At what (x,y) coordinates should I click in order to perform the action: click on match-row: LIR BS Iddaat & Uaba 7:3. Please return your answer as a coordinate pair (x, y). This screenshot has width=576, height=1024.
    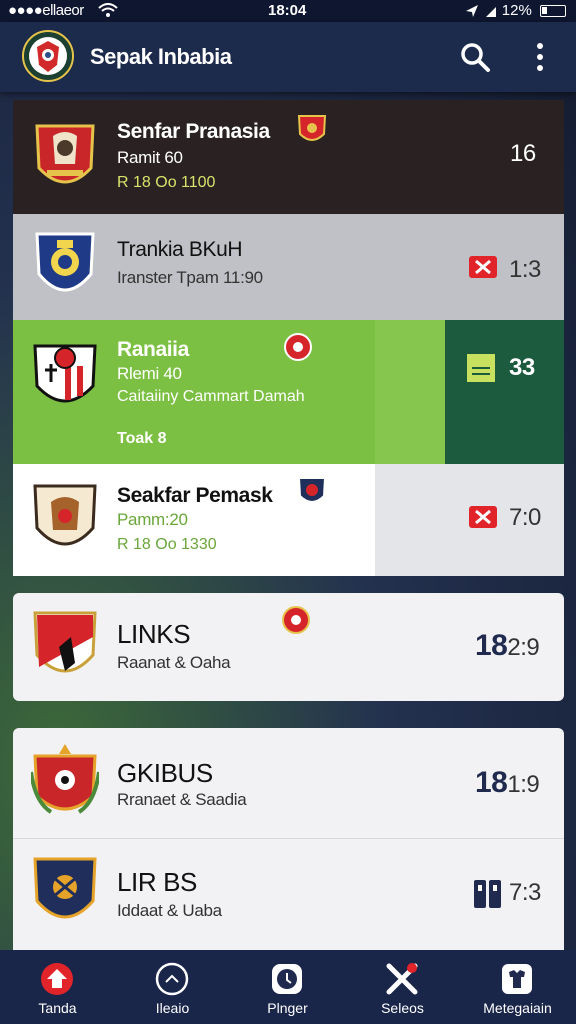
    Looking at the image, I should click on (288, 894).